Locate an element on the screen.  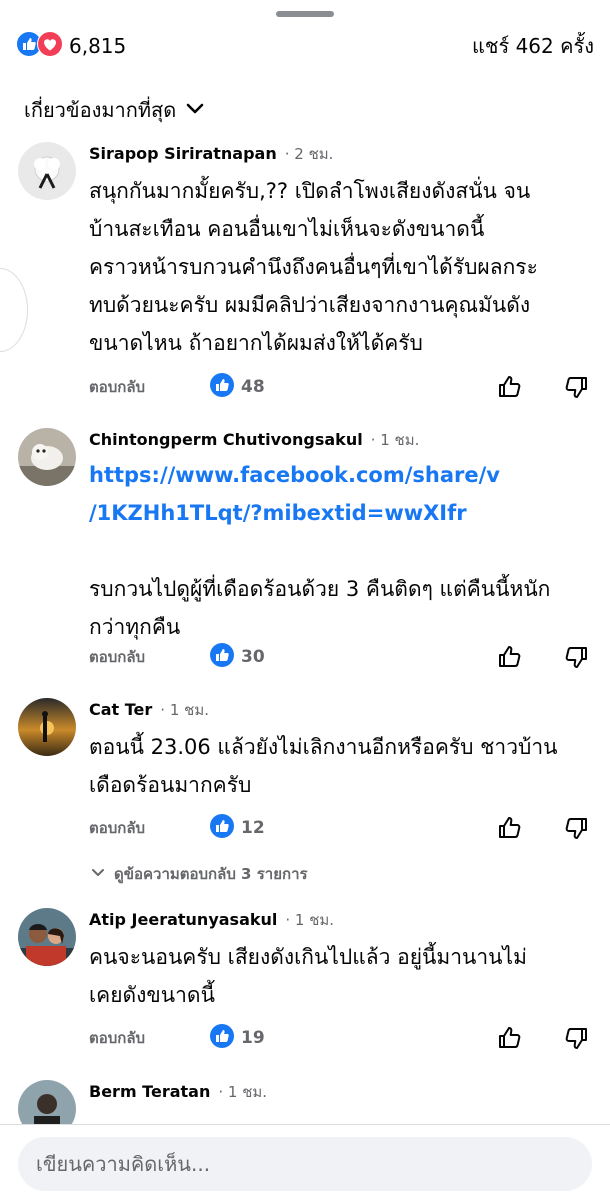
commenter-name: Chintongperm Chutivongsakul is located at coordinates (226, 439).